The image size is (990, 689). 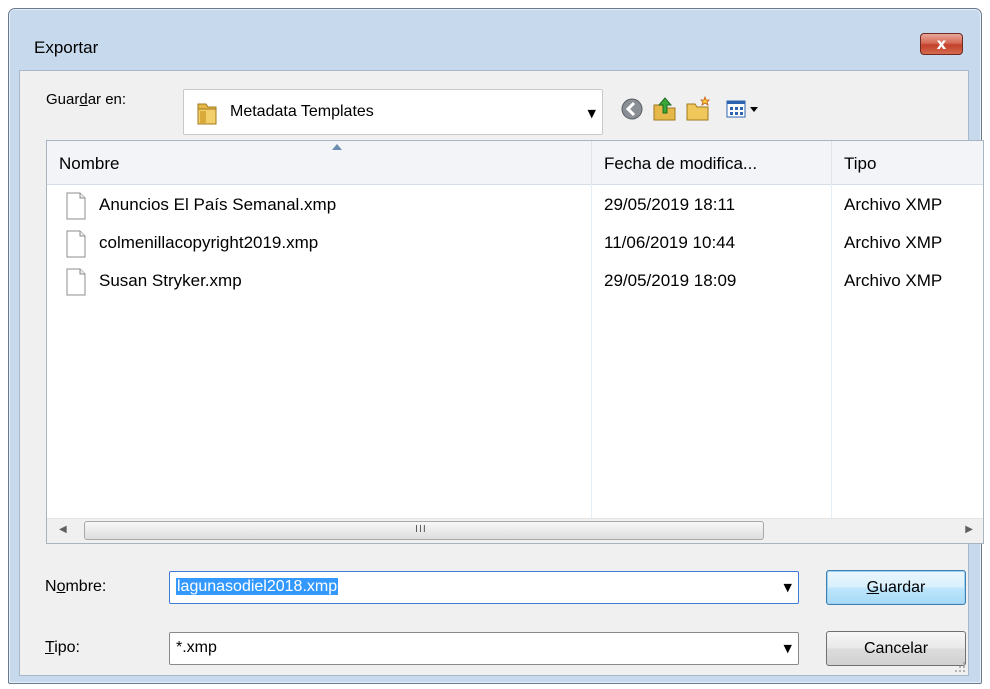 What do you see at coordinates (196, 647) in the screenshot?
I see `filetype-value: *.xmp` at bounding box center [196, 647].